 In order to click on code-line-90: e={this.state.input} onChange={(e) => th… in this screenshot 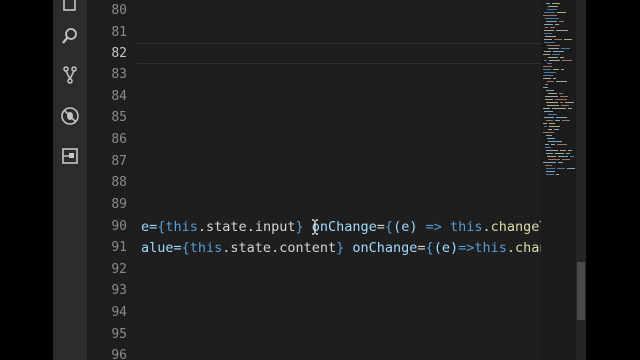, I will do `click(341, 227)`.